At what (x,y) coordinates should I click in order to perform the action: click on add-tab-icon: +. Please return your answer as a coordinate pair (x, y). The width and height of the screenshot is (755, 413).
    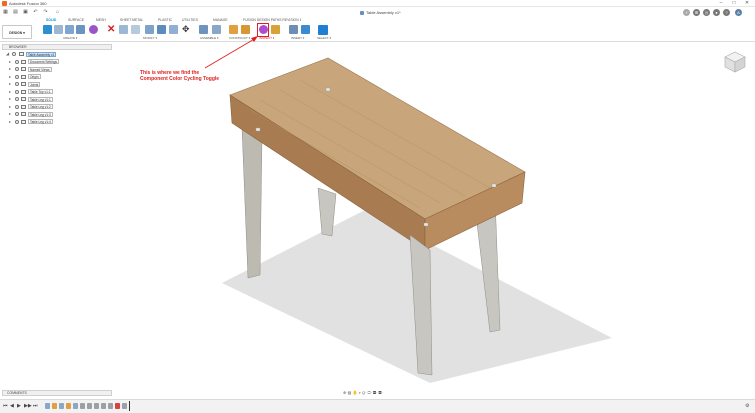
    Looking at the image, I should click on (686, 12).